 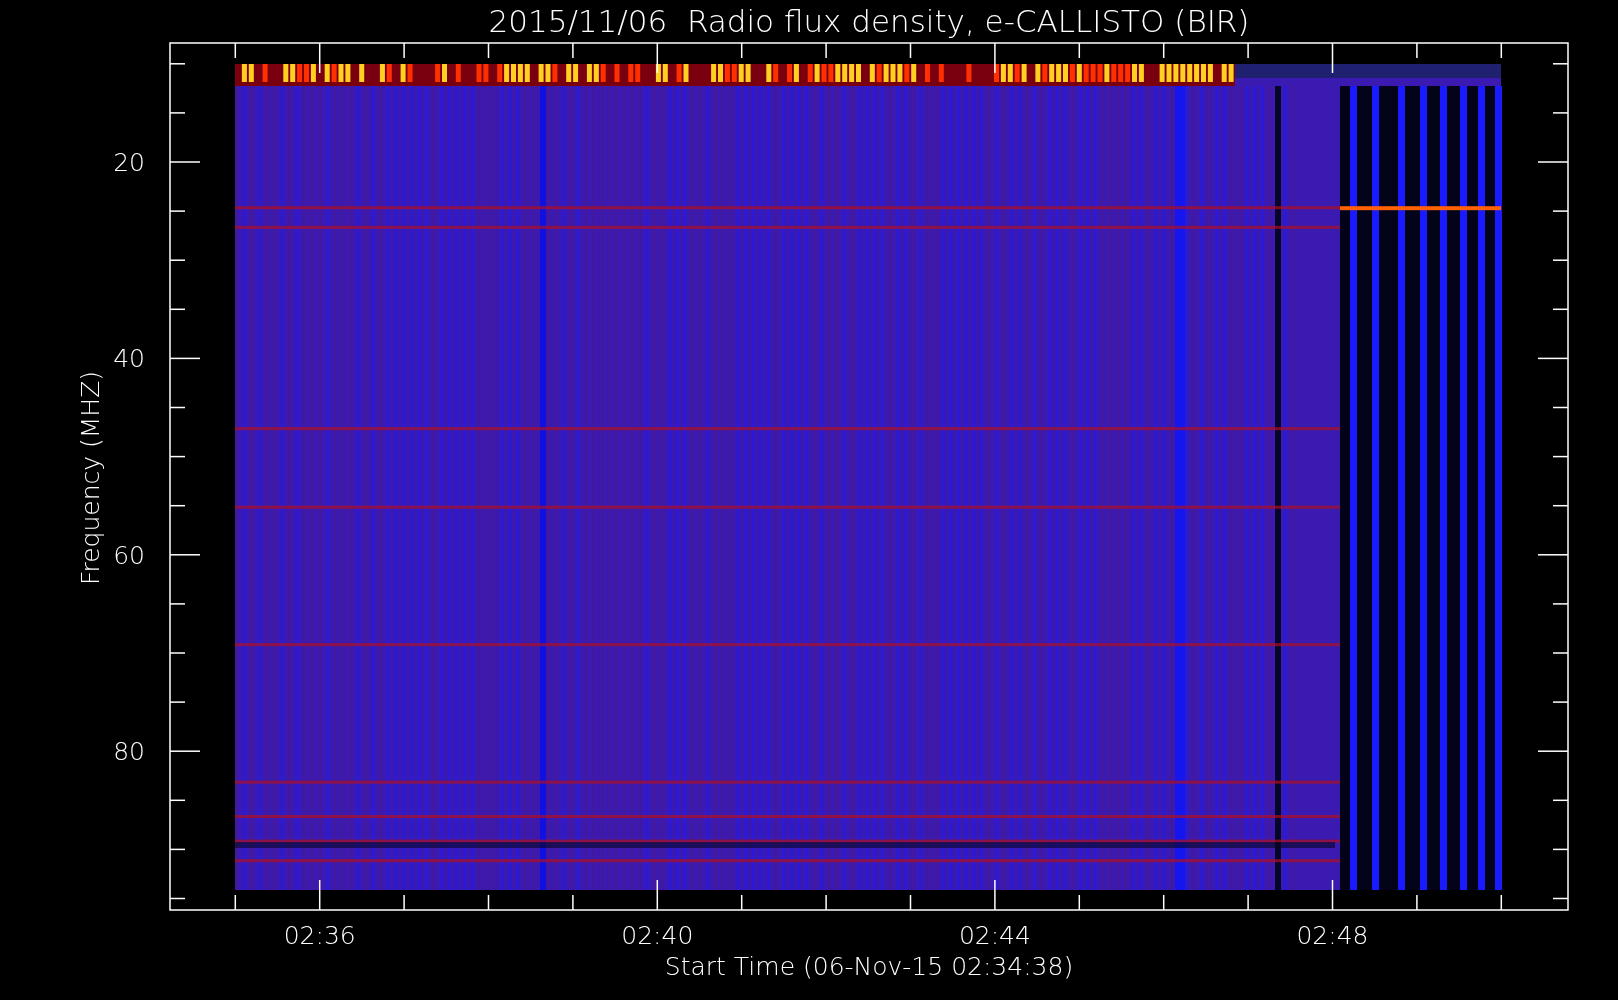 I want to click on y-tick-label: 40, so click(x=129, y=359).